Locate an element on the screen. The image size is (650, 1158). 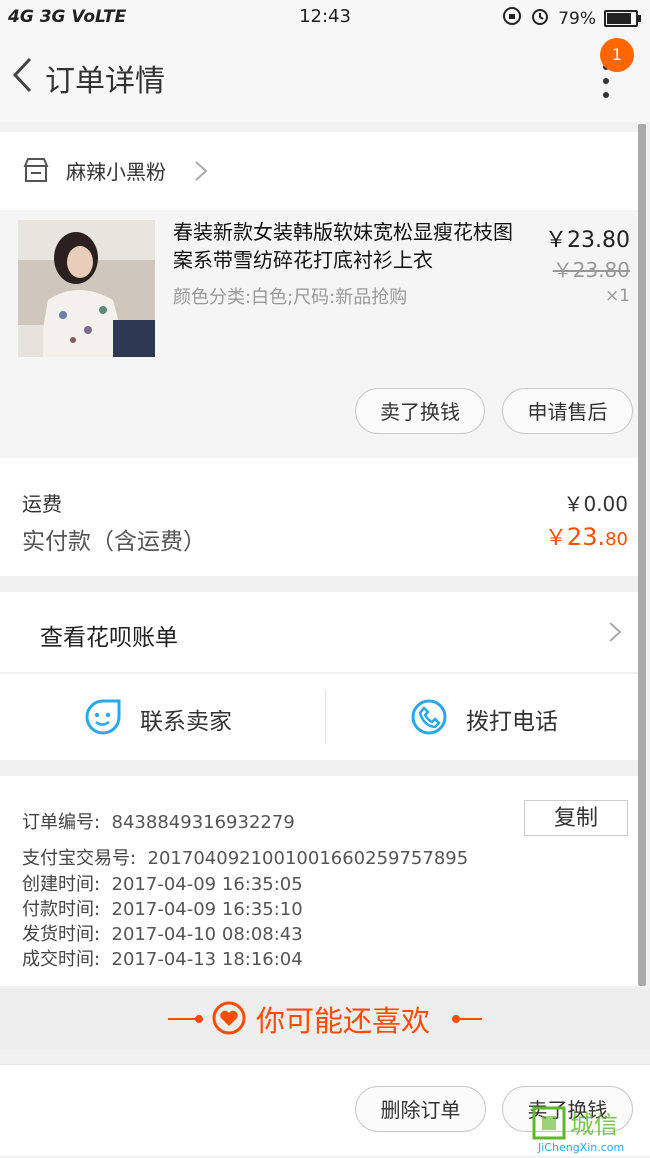
product-title: 春装新款女装韩版软妹宽松显瘦花枝图案系带雪纺碎花打底衬衫上衣 is located at coordinates (350, 246).